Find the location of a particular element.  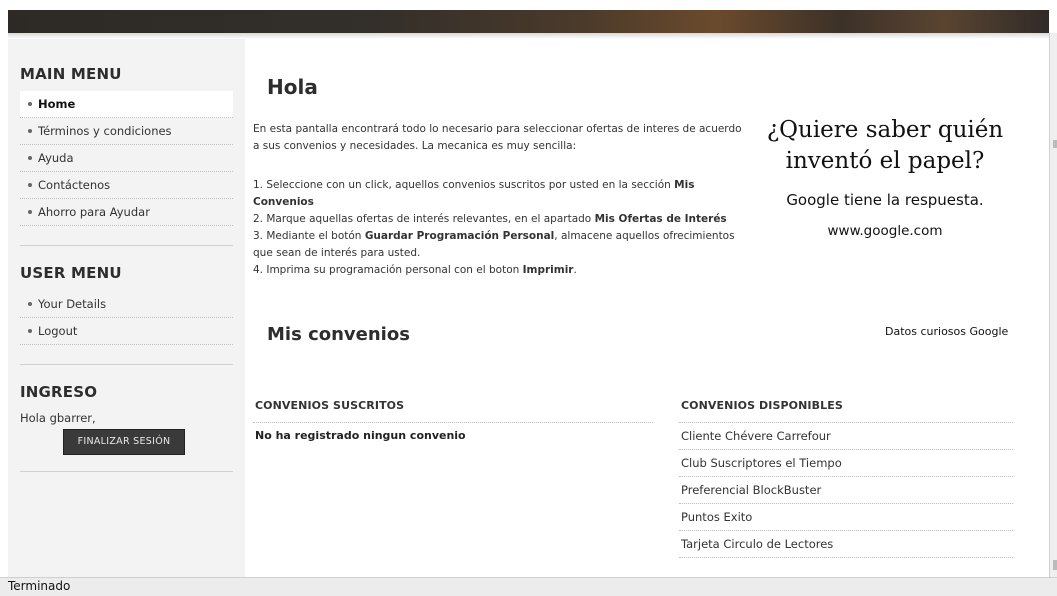

vertical-scrollbar is located at coordinates (1053, 305).